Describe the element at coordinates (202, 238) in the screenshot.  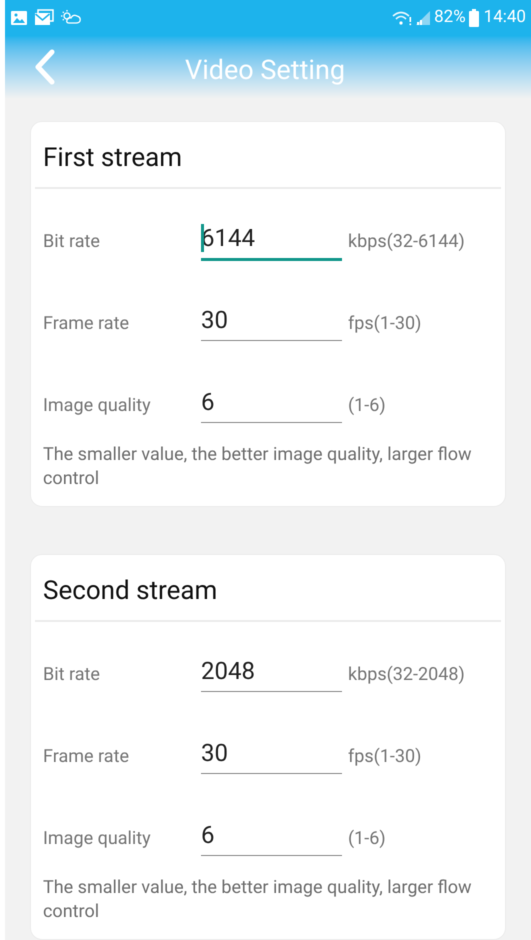
I see `text-cursor` at that location.